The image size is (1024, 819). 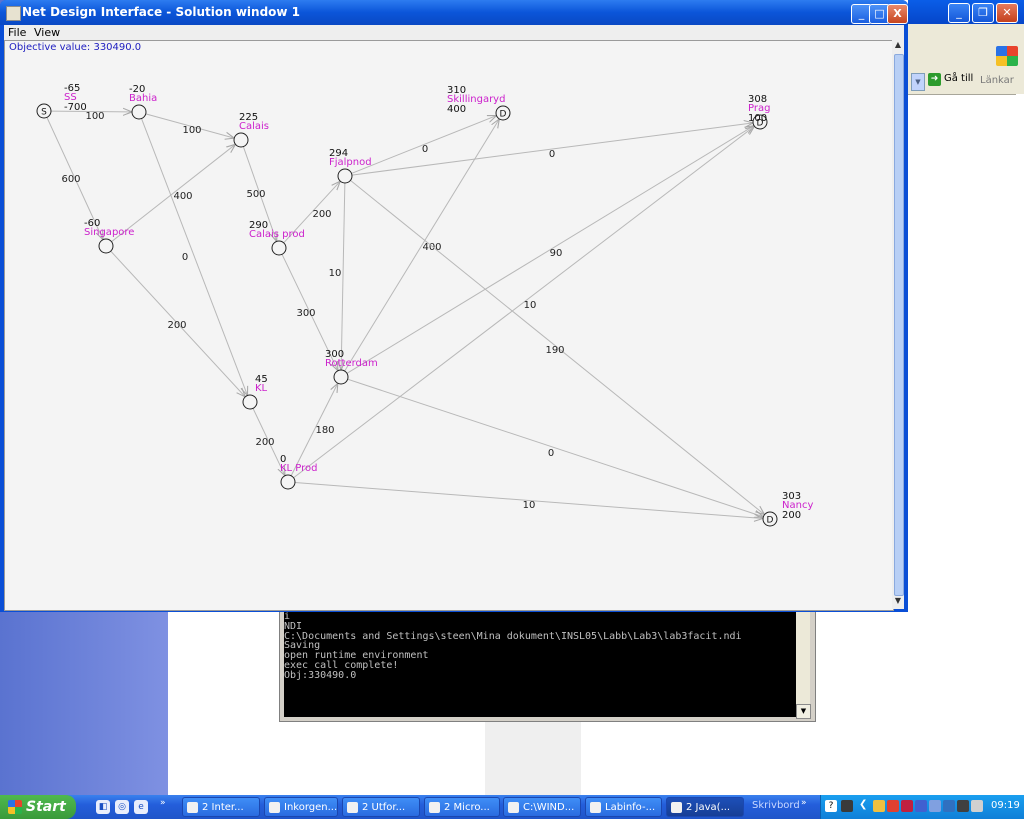 What do you see at coordinates (997, 80) in the screenshot?
I see `links-button: Länkar` at bounding box center [997, 80].